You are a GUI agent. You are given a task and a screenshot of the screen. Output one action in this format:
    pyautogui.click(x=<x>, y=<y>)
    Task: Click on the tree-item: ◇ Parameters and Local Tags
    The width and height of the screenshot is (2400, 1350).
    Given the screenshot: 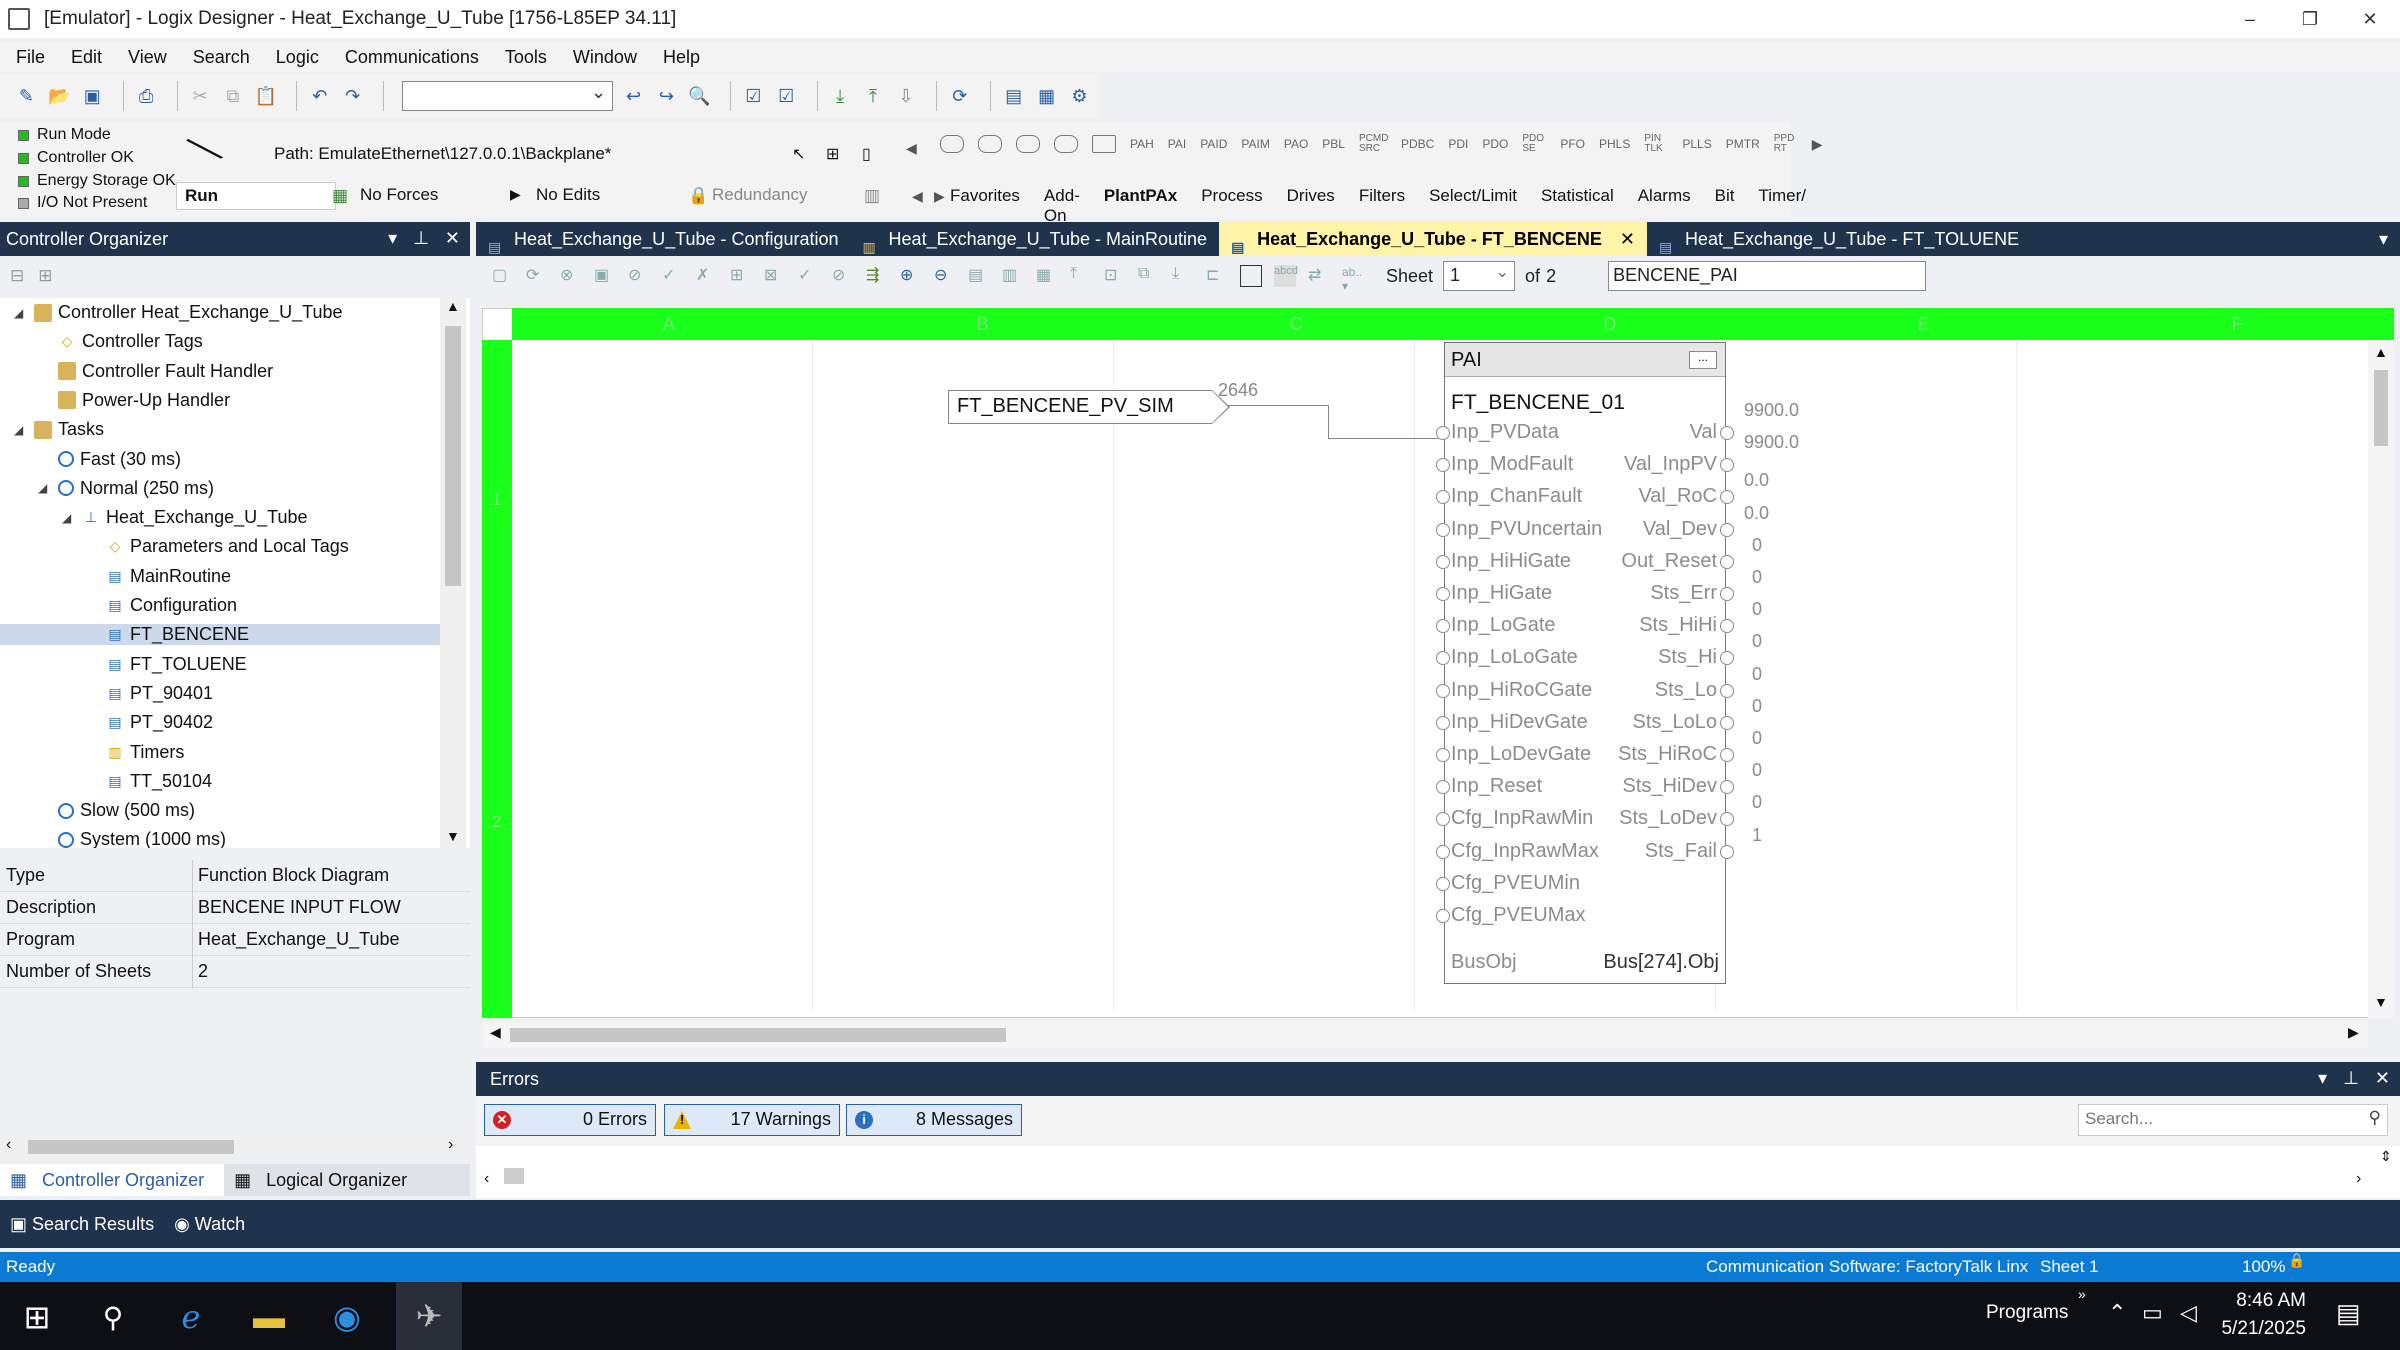 What is the action you would take?
    pyautogui.click(x=220, y=546)
    